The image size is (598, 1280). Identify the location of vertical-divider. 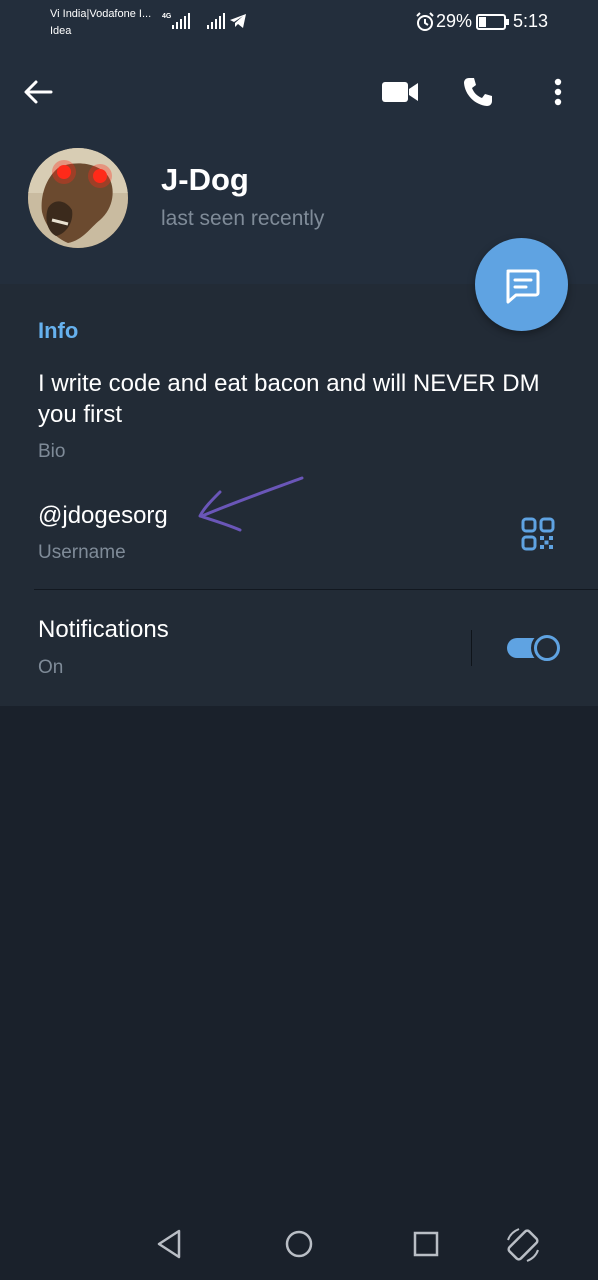
(471, 648).